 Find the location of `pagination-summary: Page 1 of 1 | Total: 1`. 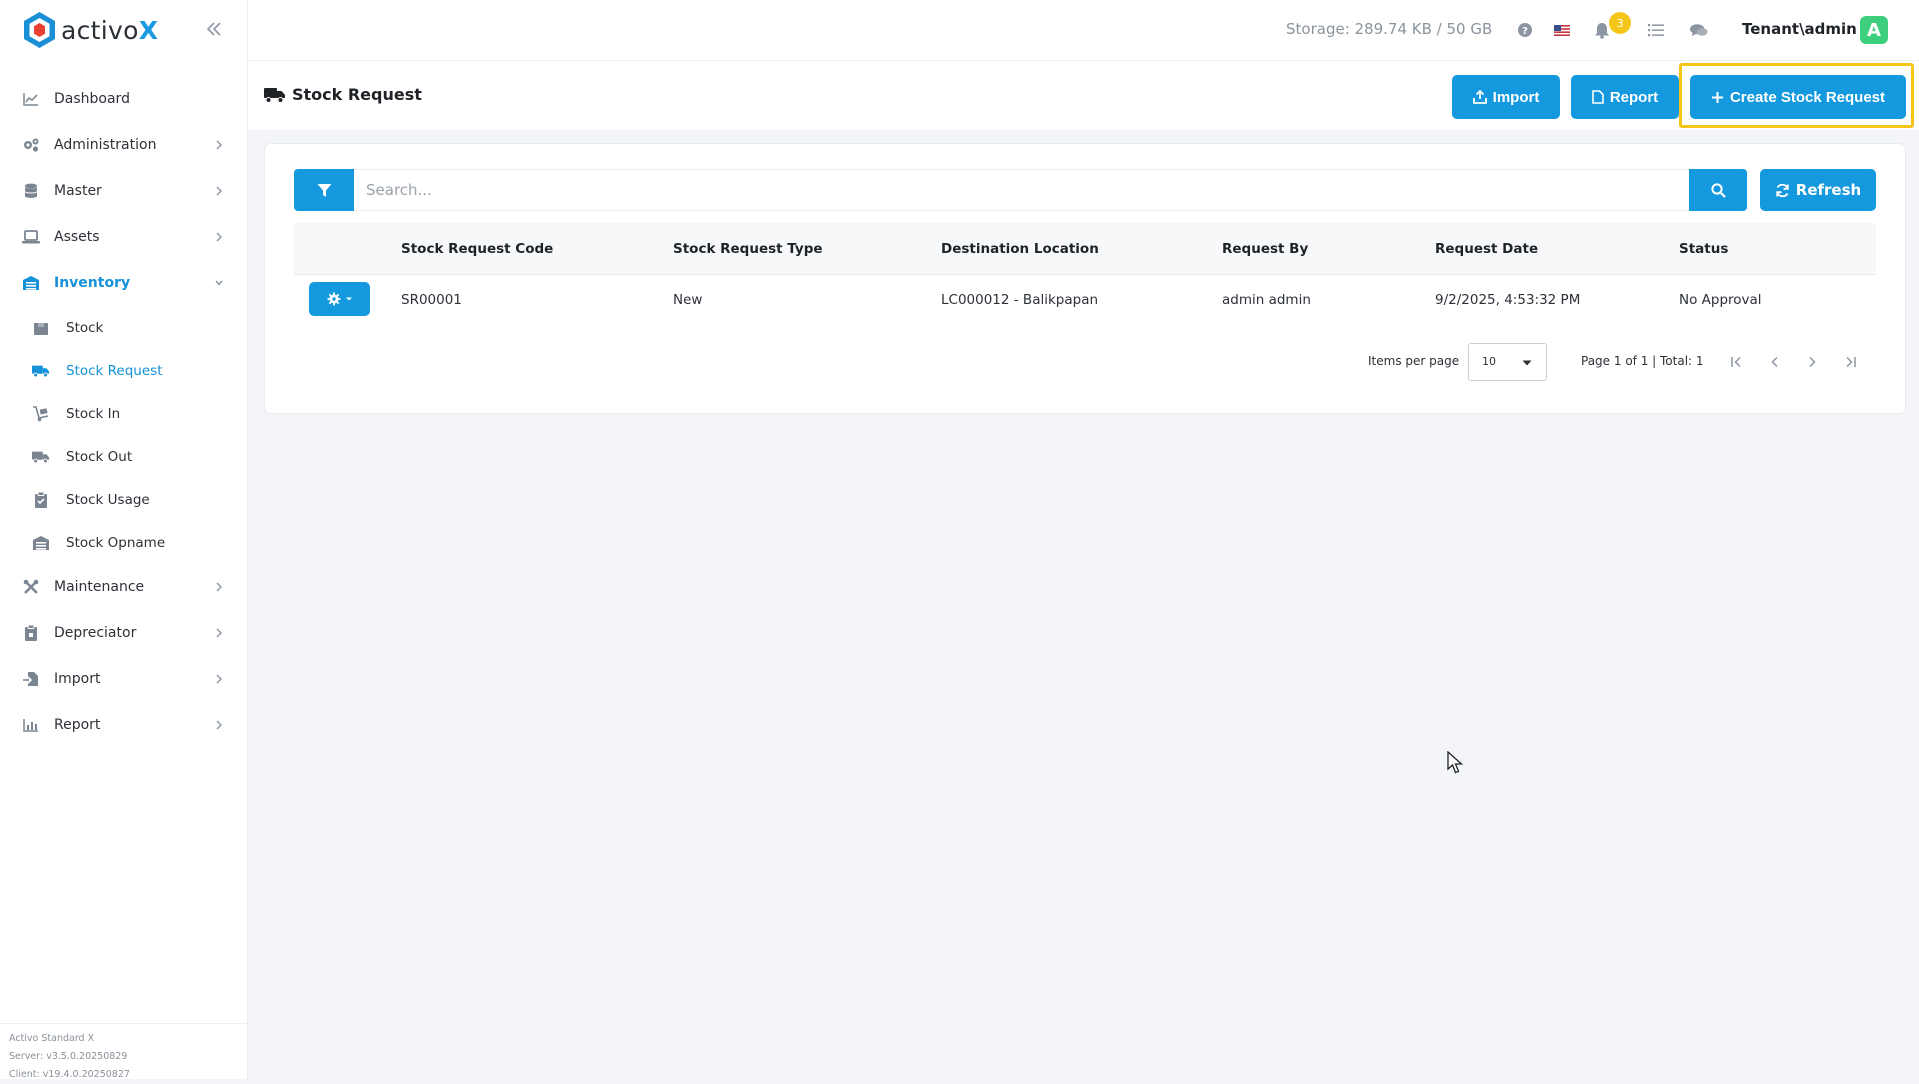

pagination-summary: Page 1 of 1 | Total: 1 is located at coordinates (1642, 361).